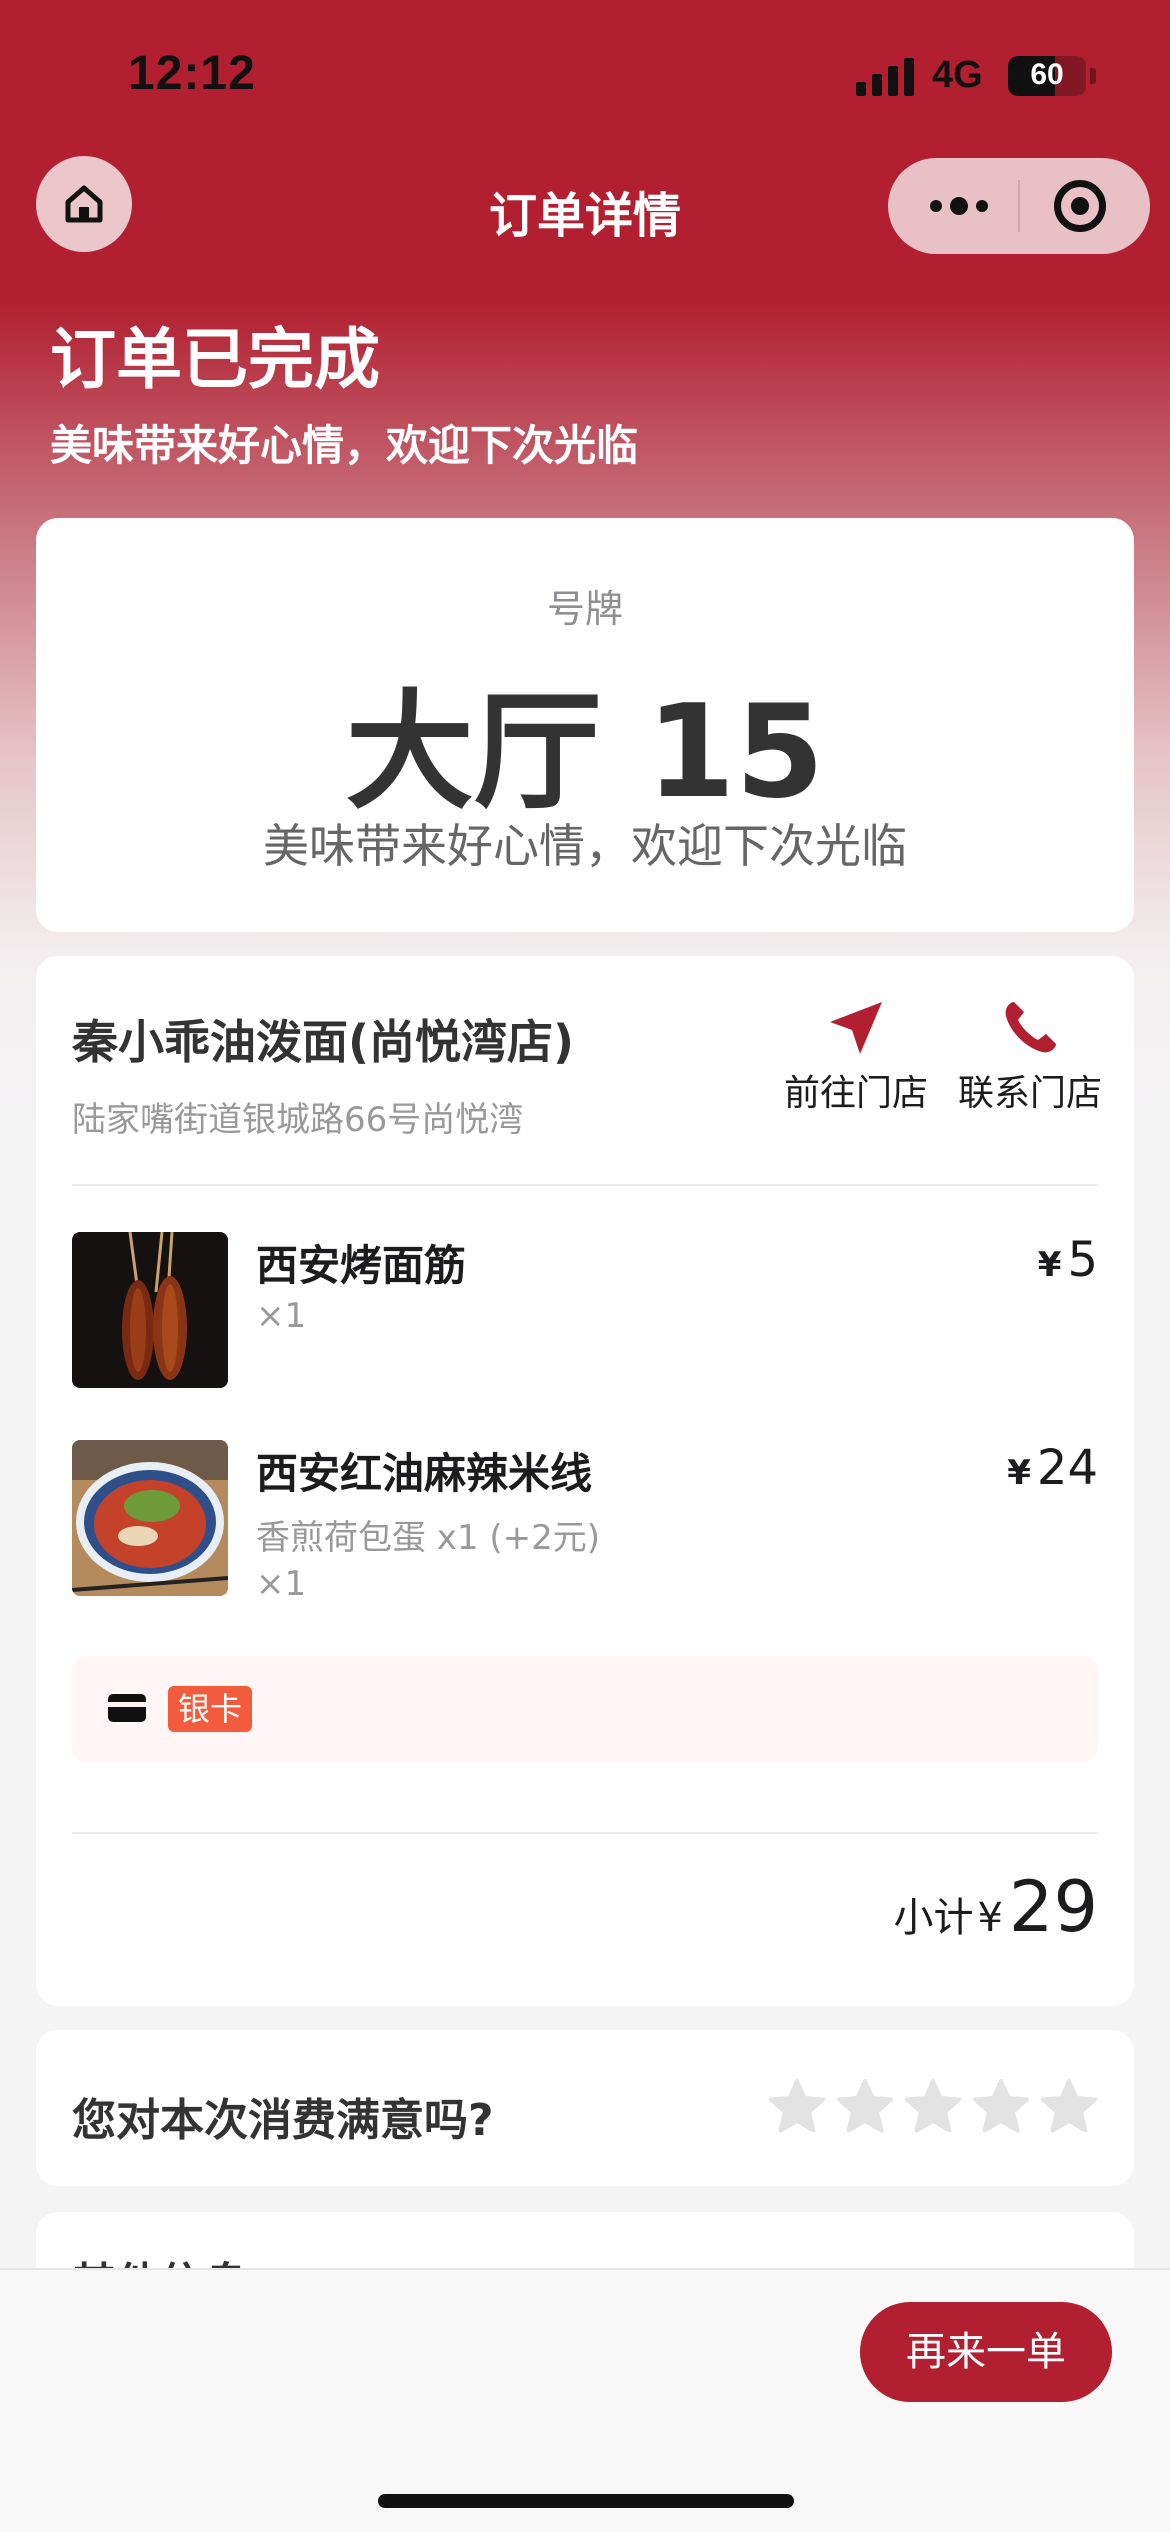 Image resolution: width=1170 pixels, height=2532 pixels. What do you see at coordinates (933, 1918) in the screenshot?
I see `subtotal-label: 小计` at bounding box center [933, 1918].